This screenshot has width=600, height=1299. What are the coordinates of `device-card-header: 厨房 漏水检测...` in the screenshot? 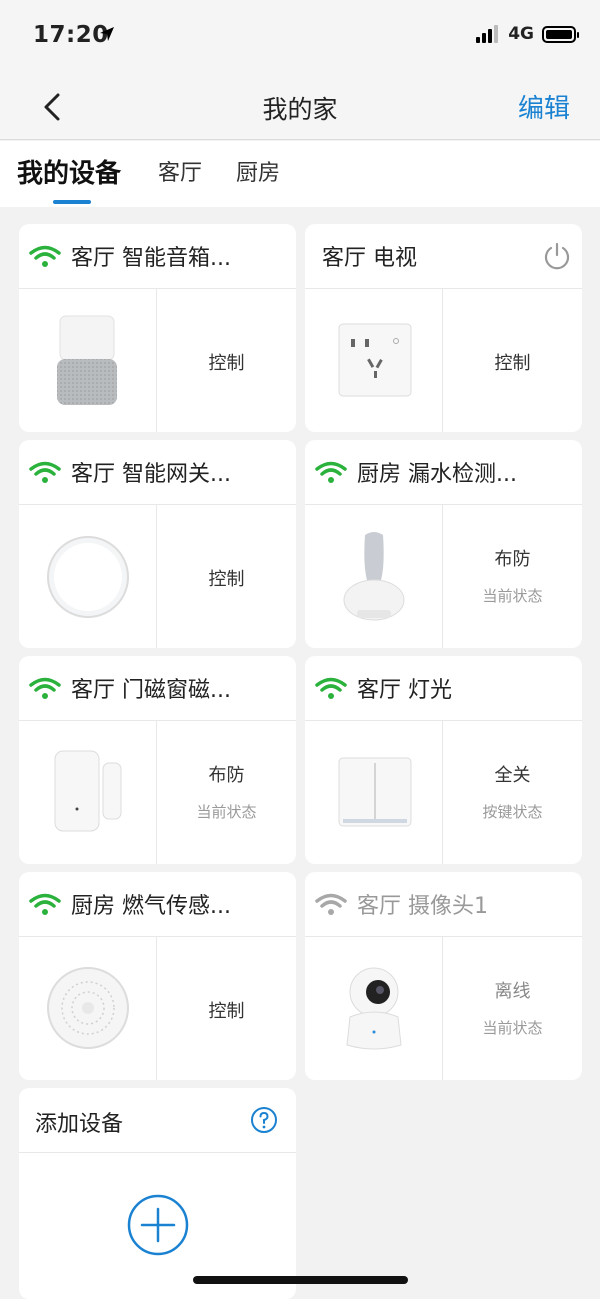 It's located at (443, 472).